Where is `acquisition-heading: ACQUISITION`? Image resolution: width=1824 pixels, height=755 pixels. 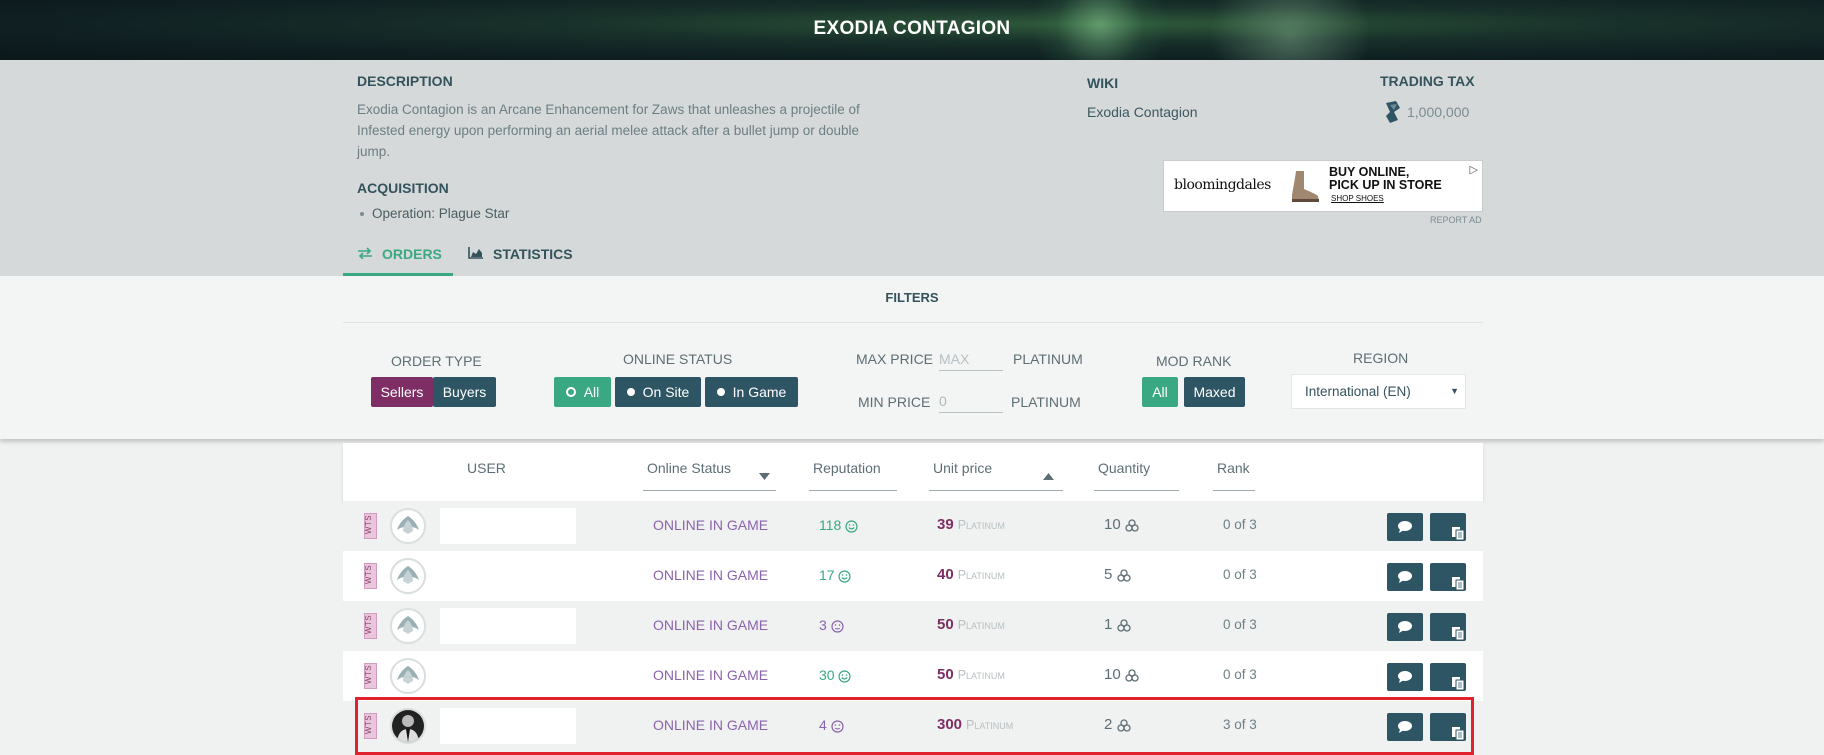
acquisition-heading: ACQUISITION is located at coordinates (403, 188).